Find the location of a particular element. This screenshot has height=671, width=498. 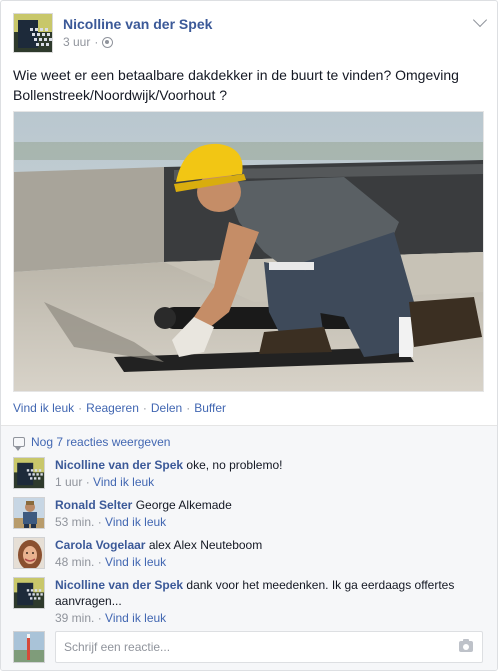

reply-row is located at coordinates (249, 647).